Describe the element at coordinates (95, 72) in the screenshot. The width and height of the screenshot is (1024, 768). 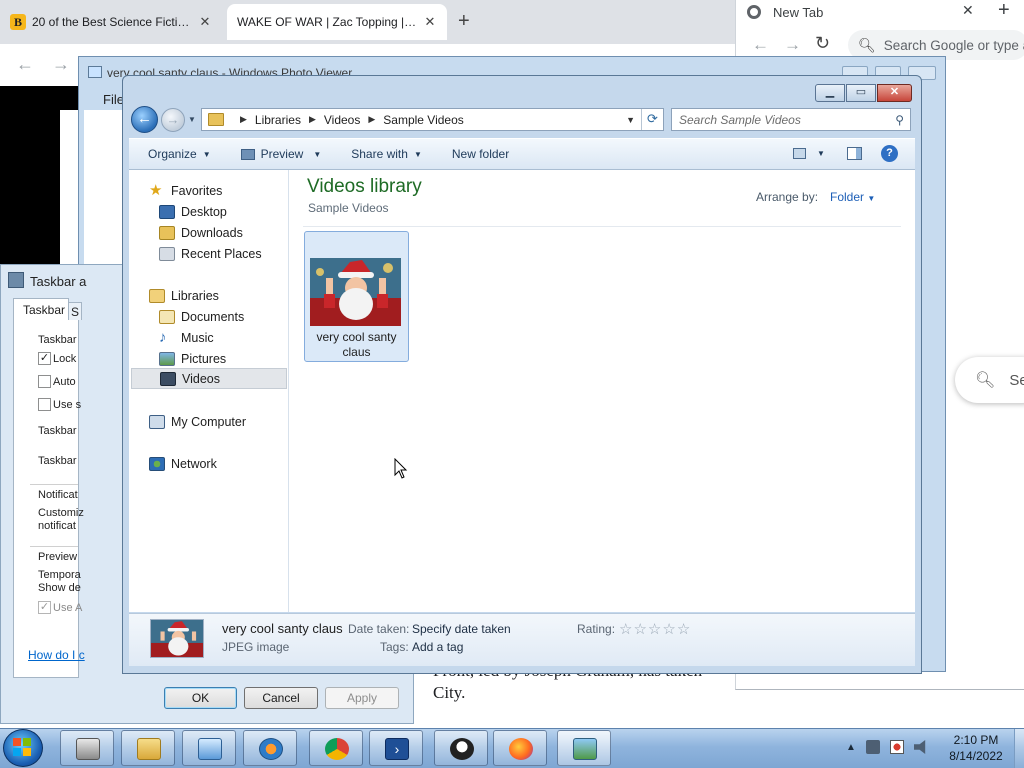
I see `photo-viewer-icon` at that location.